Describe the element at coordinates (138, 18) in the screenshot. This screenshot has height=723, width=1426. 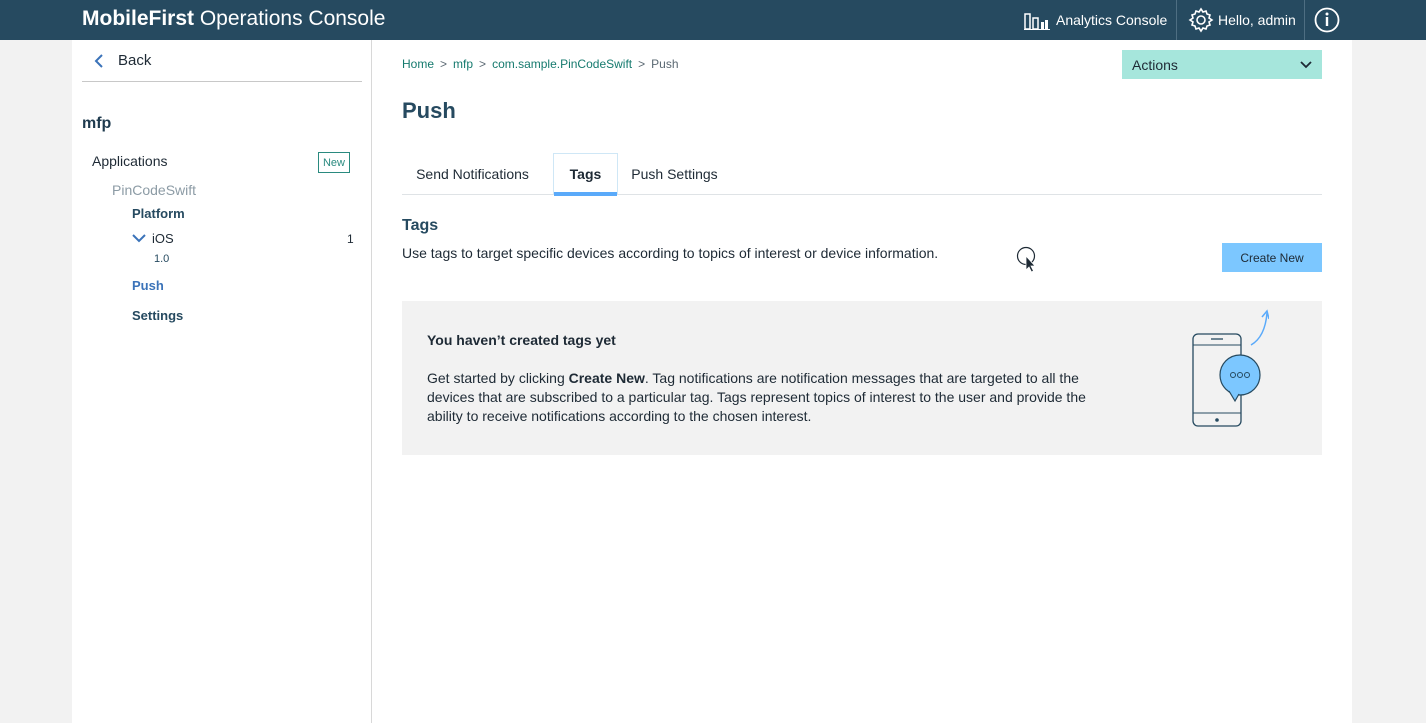
I see `brand-bold: MobileFirst` at that location.